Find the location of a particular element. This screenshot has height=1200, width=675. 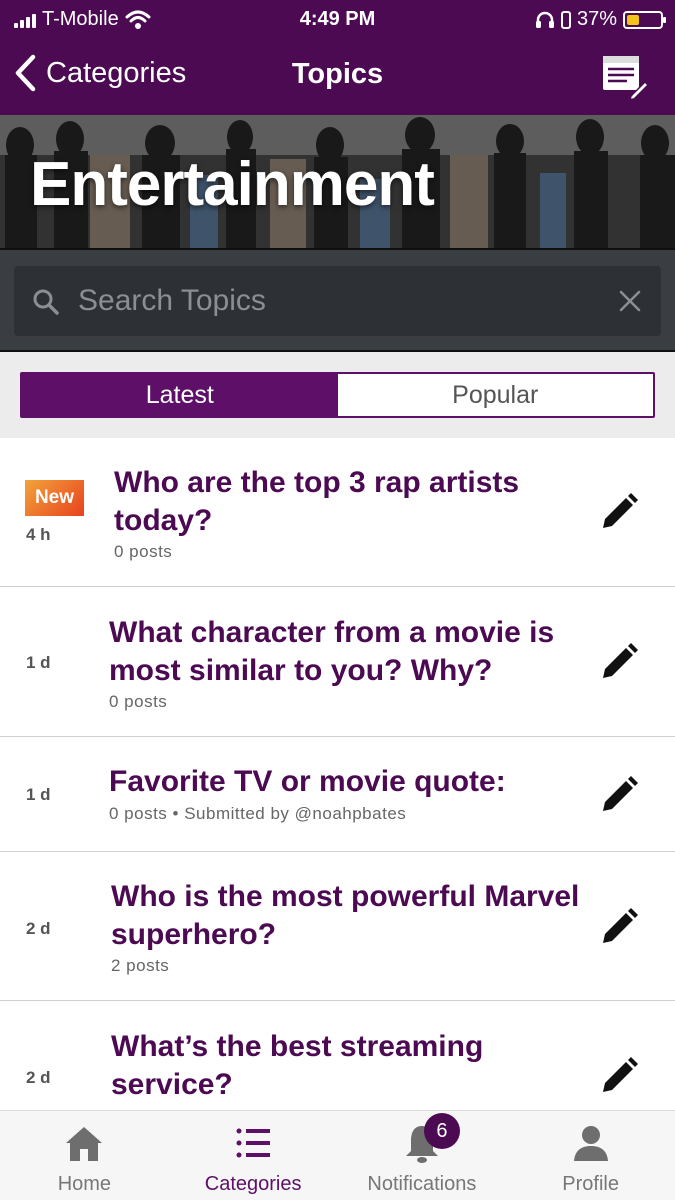

home-icon is located at coordinates (84, 1144).